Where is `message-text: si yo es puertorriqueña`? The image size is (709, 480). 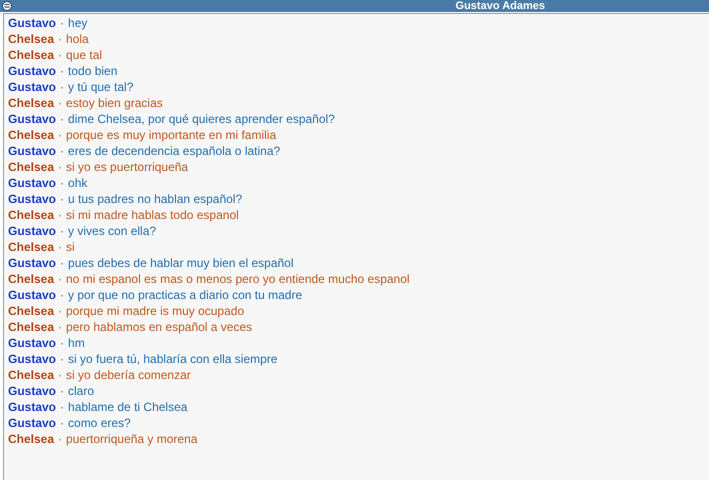
message-text: si yo es puertorriqueña is located at coordinates (127, 167).